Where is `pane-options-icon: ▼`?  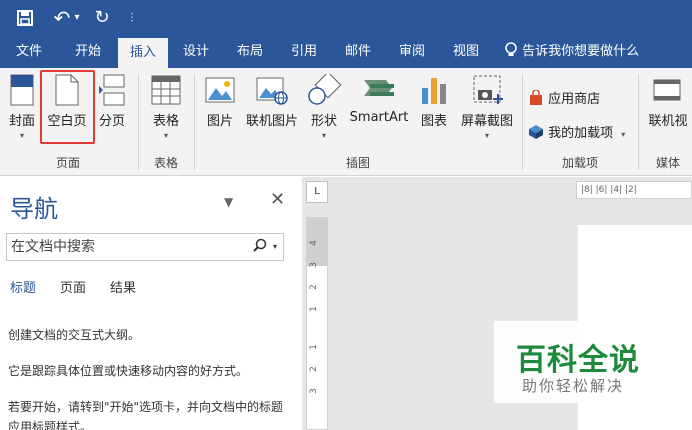
pane-options-icon: ▼ is located at coordinates (228, 202).